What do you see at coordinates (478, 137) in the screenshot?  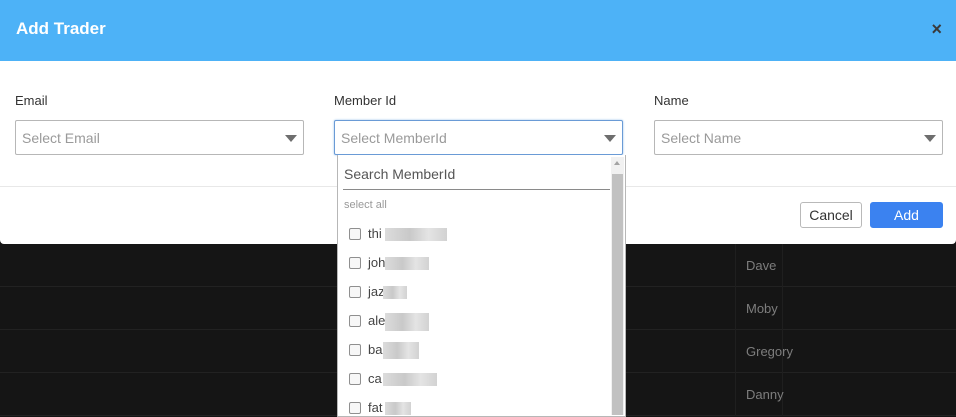 I see `member-id-select: Select MemberId` at bounding box center [478, 137].